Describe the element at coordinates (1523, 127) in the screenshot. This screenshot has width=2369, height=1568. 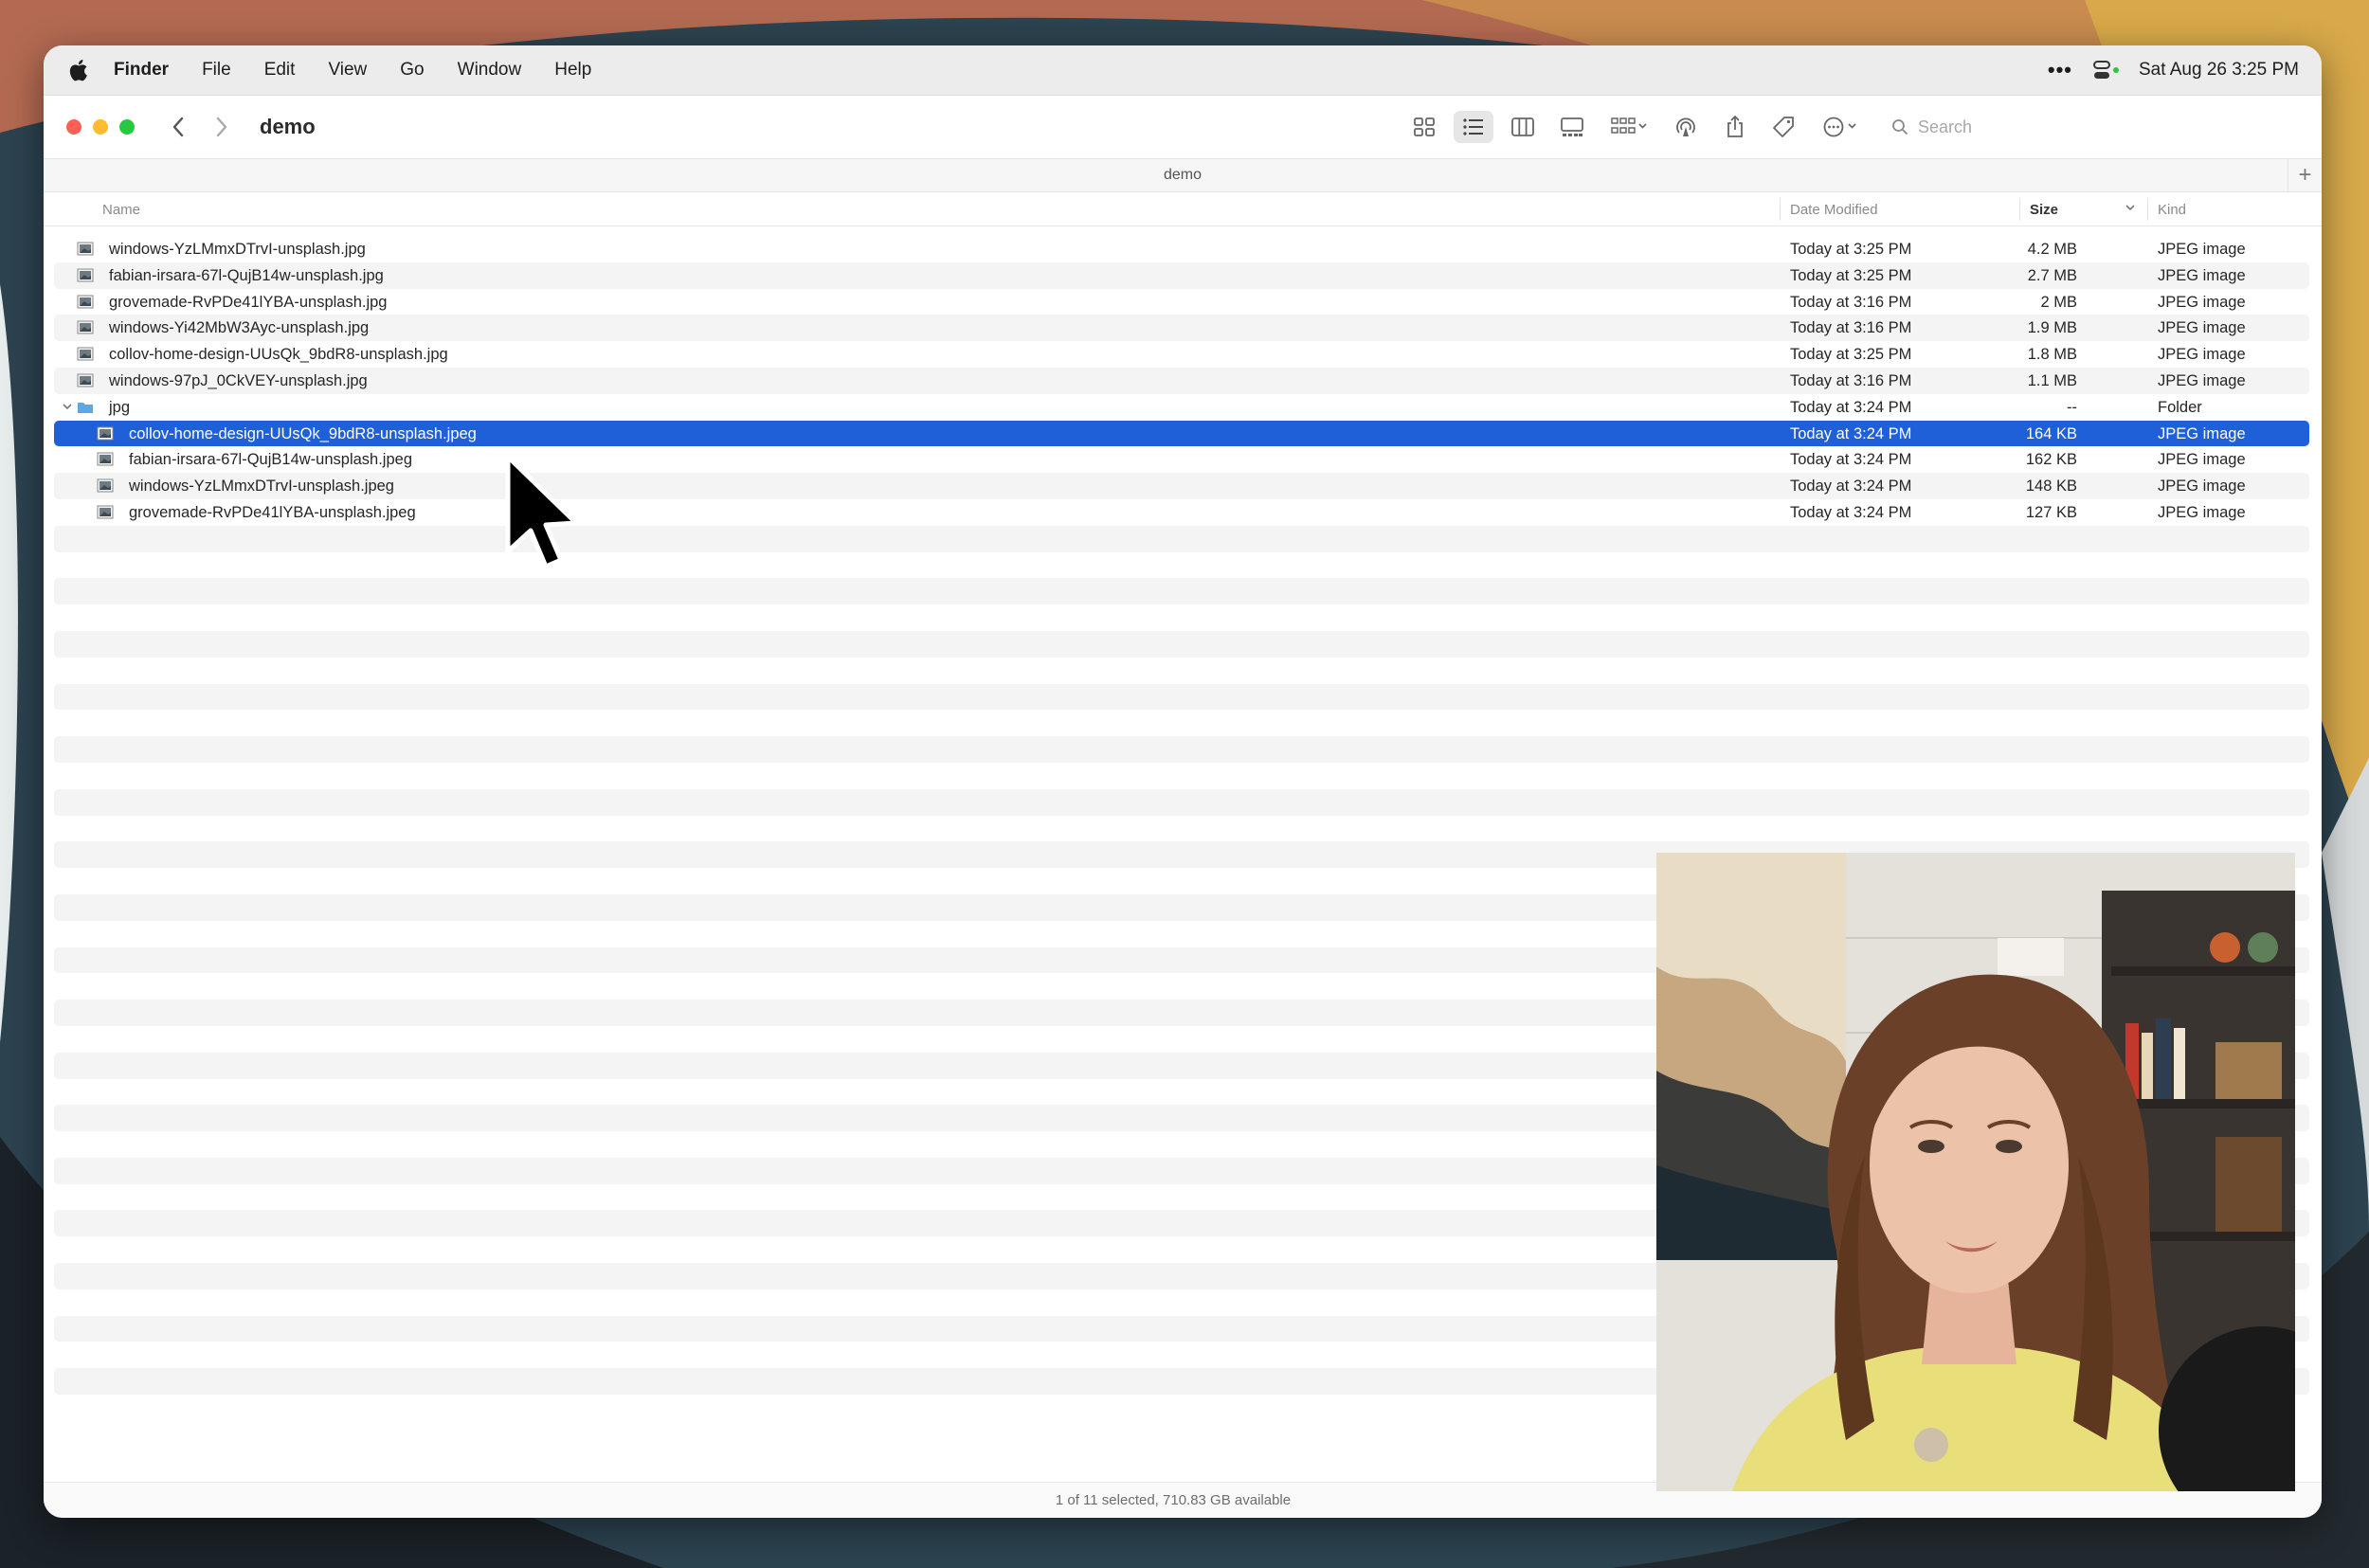
I see `column-view-button` at that location.